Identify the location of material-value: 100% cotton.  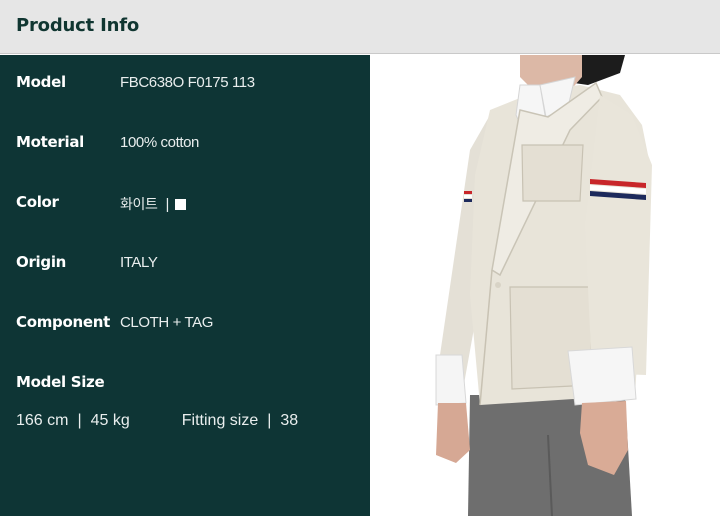
(159, 142).